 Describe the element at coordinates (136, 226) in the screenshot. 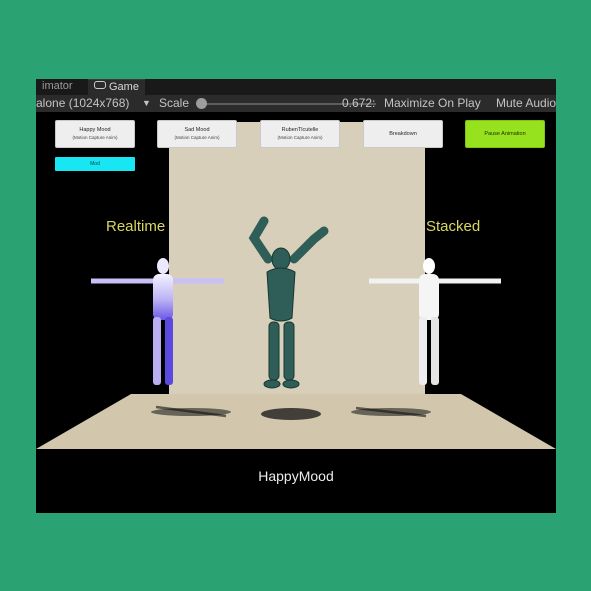

I see `realtime-label: Realtime` at that location.